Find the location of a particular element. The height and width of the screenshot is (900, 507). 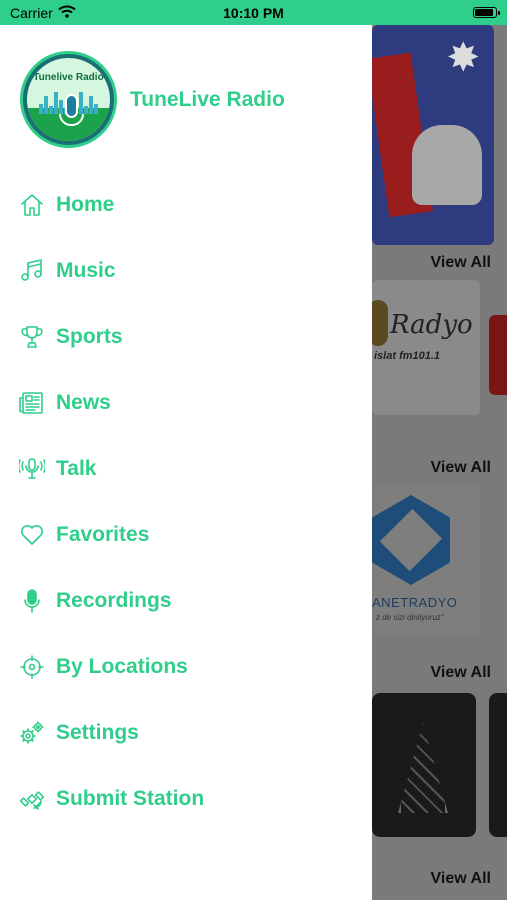

radio-tower-icon is located at coordinates (423, 768).